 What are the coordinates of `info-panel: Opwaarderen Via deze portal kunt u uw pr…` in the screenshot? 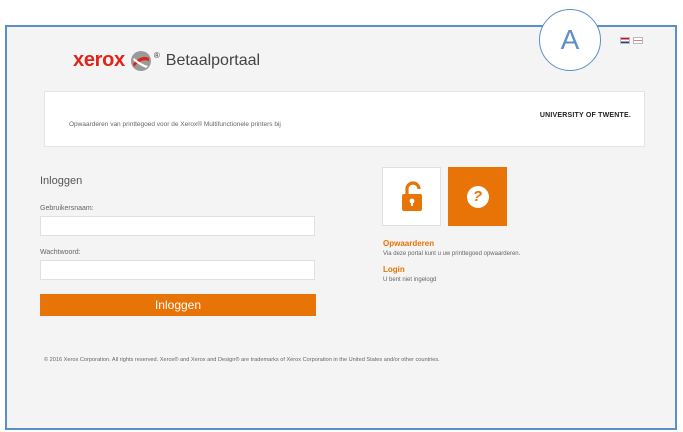 It's located at (513, 261).